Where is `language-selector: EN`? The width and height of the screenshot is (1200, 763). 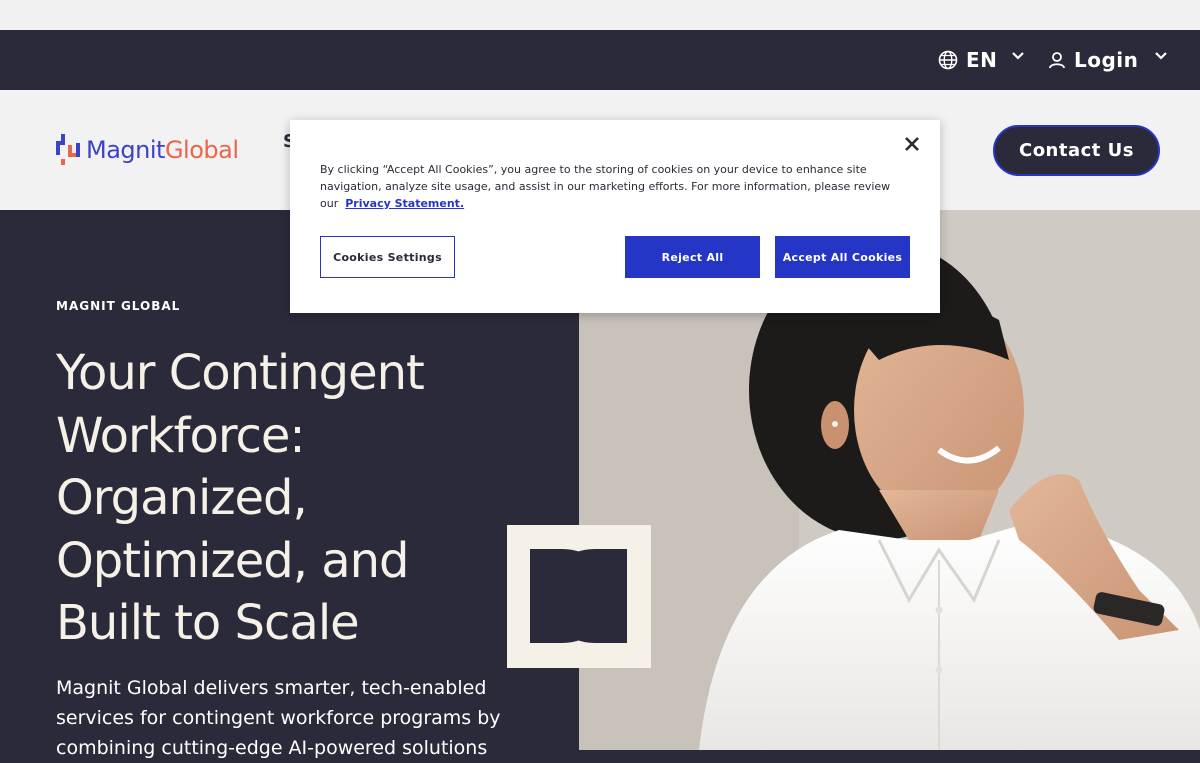 language-selector: EN is located at coordinates (981, 60).